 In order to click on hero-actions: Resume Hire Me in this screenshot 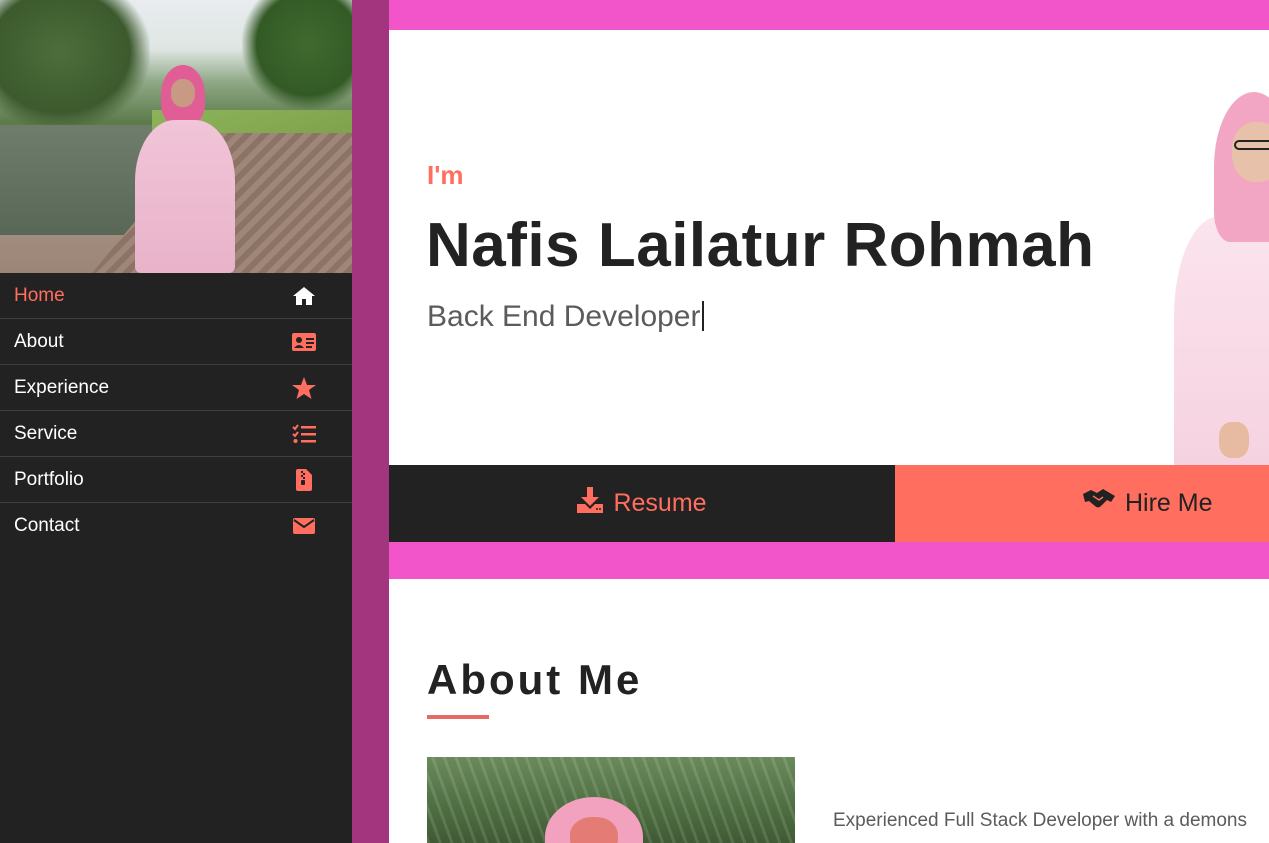, I will do `click(829, 503)`.